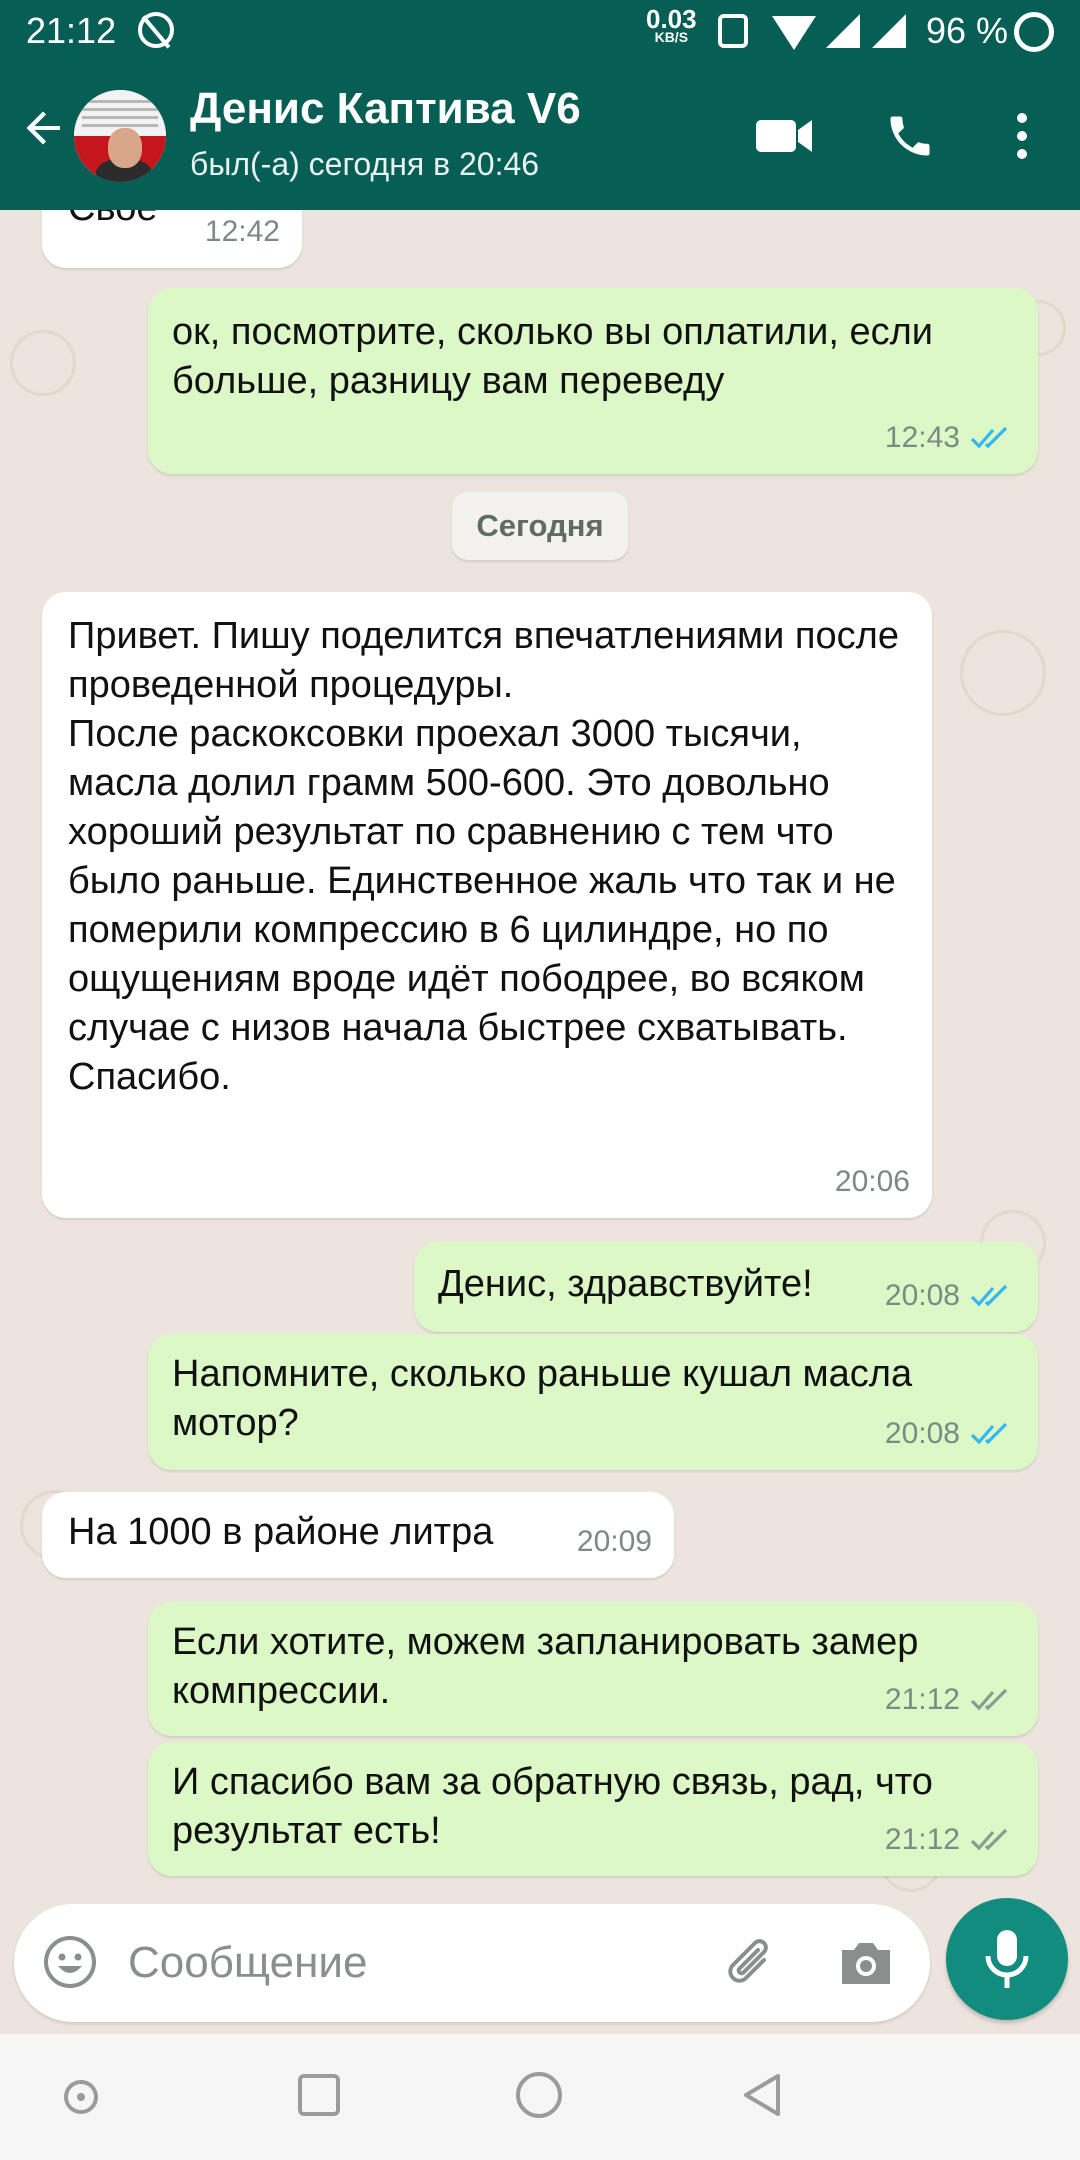  What do you see at coordinates (319, 2095) in the screenshot?
I see `recents-nav-icon` at bounding box center [319, 2095].